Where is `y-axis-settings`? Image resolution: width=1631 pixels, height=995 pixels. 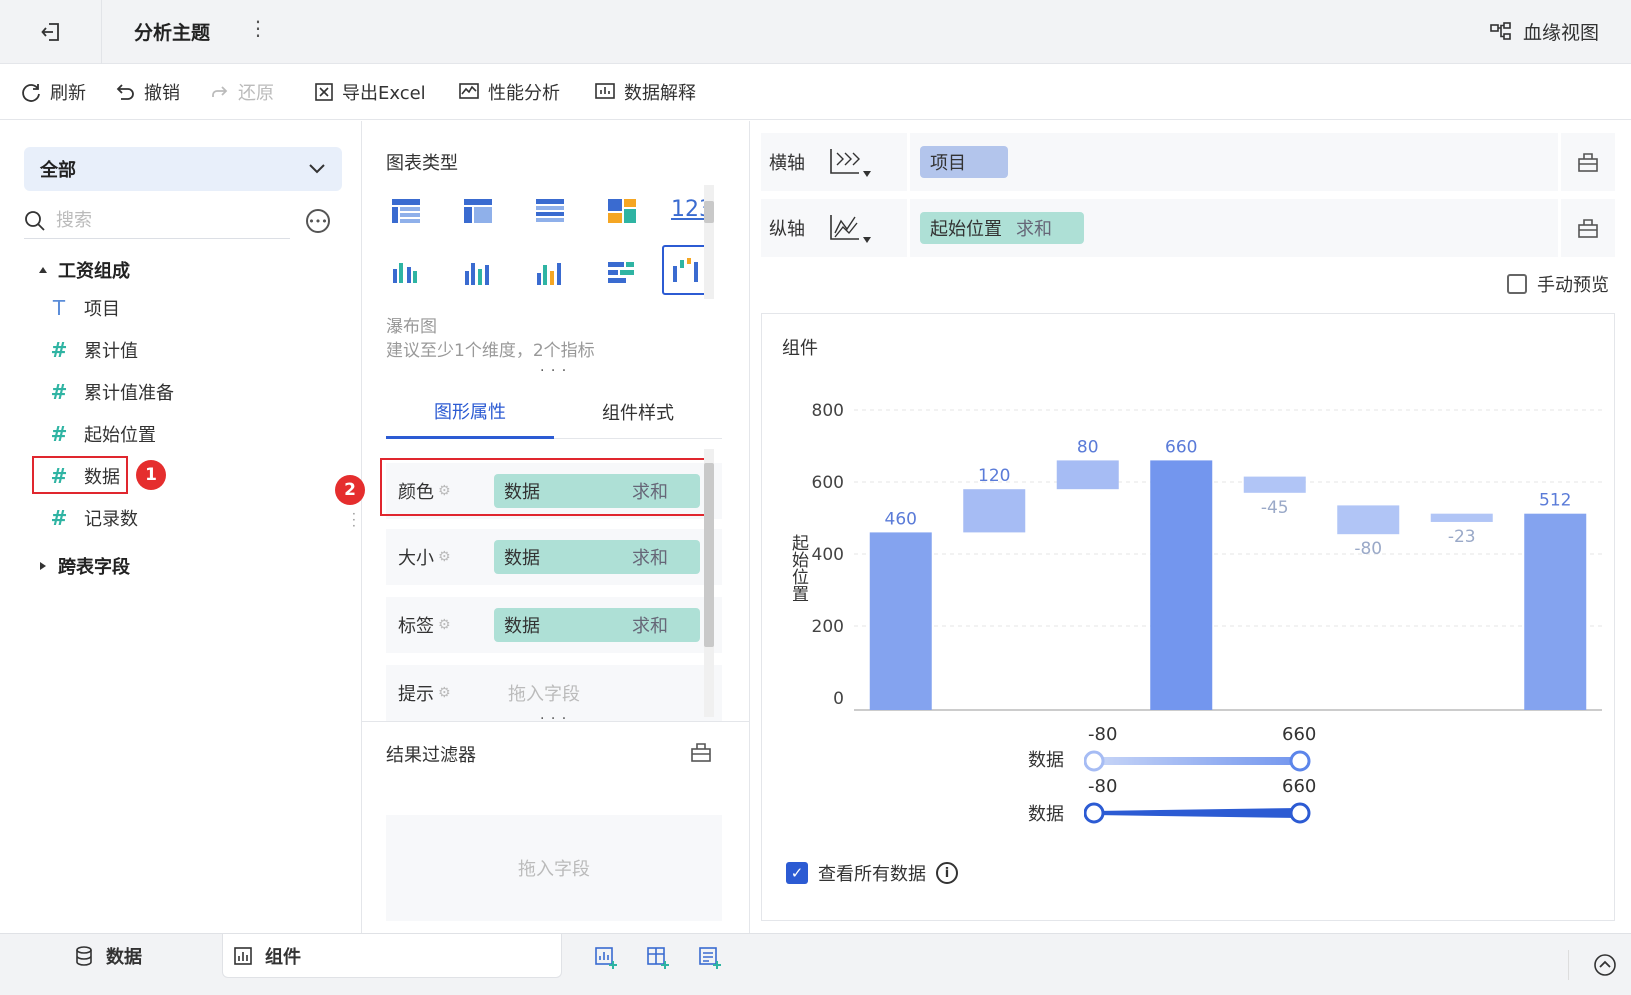 y-axis-settings is located at coordinates (1588, 228).